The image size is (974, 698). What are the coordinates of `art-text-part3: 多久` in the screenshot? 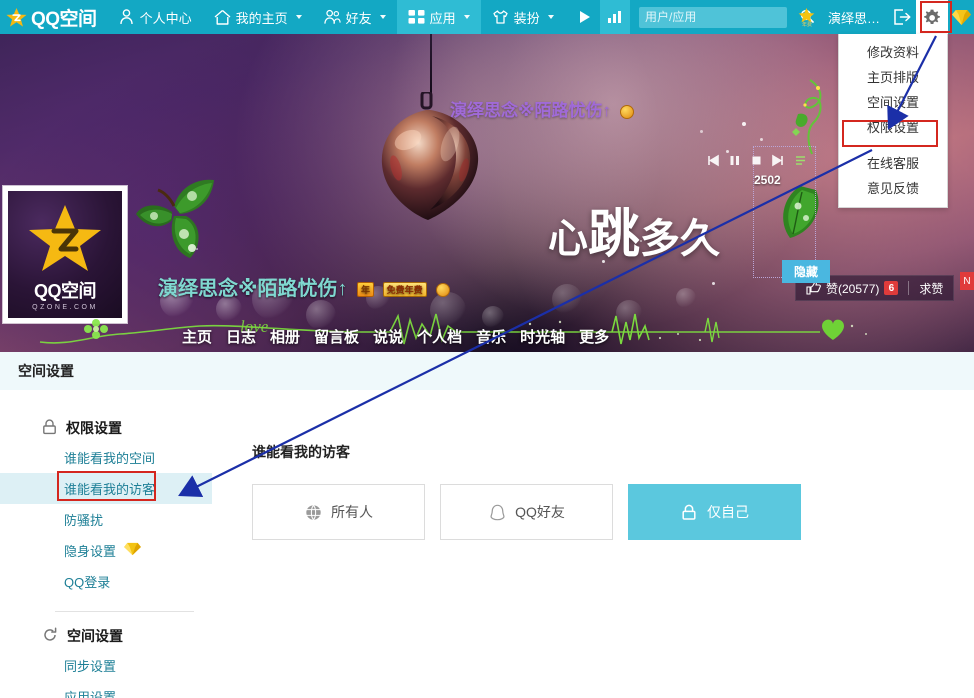 It's located at (680, 238).